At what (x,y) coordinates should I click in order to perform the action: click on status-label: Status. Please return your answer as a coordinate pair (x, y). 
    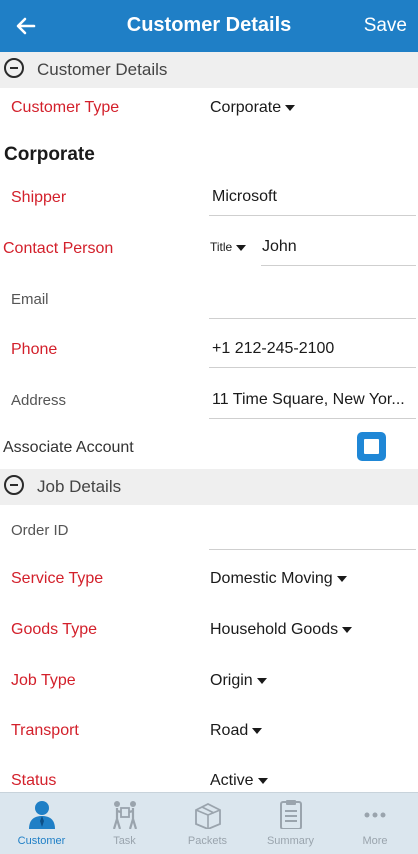
    Looking at the image, I should click on (34, 780).